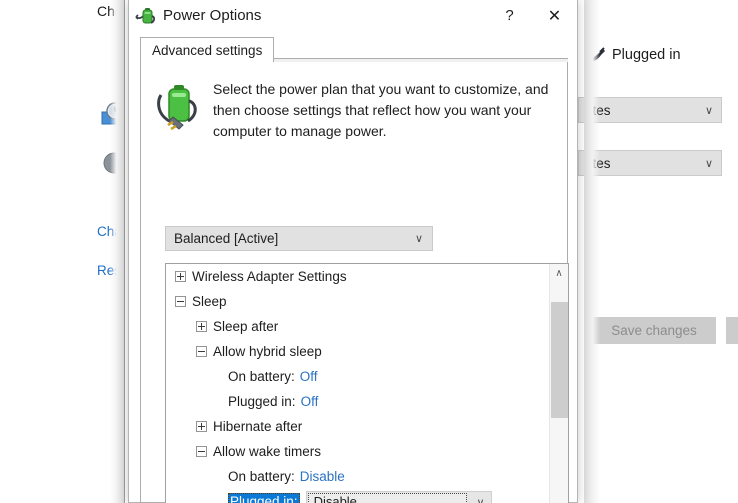 The image size is (738, 503). What do you see at coordinates (124, 251) in the screenshot?
I see `background-divider-left` at bounding box center [124, 251].